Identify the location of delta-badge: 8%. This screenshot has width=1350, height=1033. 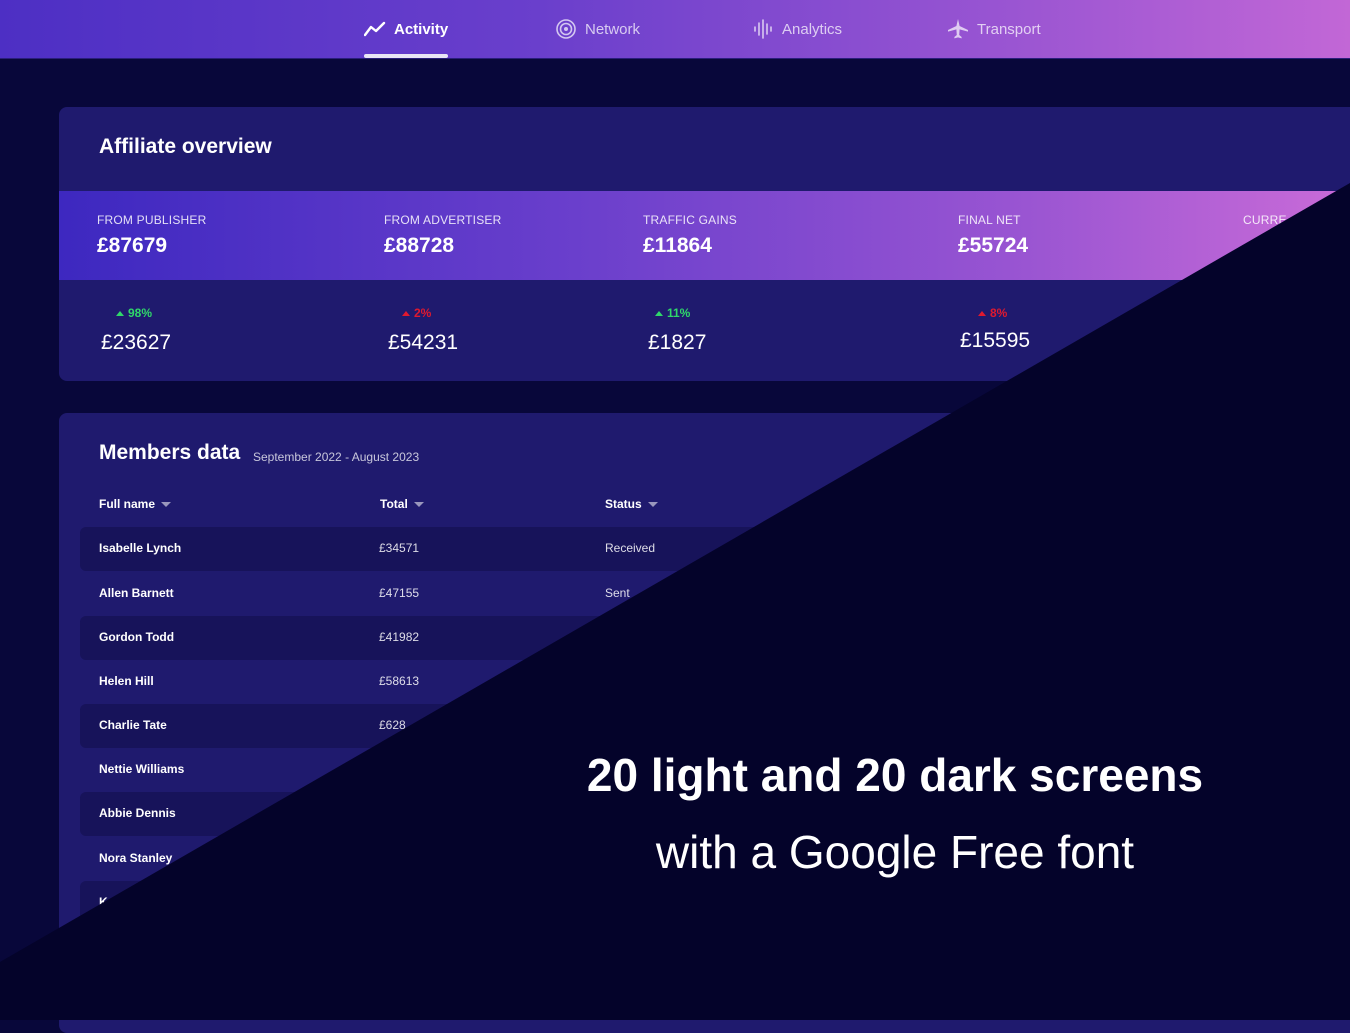
(992, 313).